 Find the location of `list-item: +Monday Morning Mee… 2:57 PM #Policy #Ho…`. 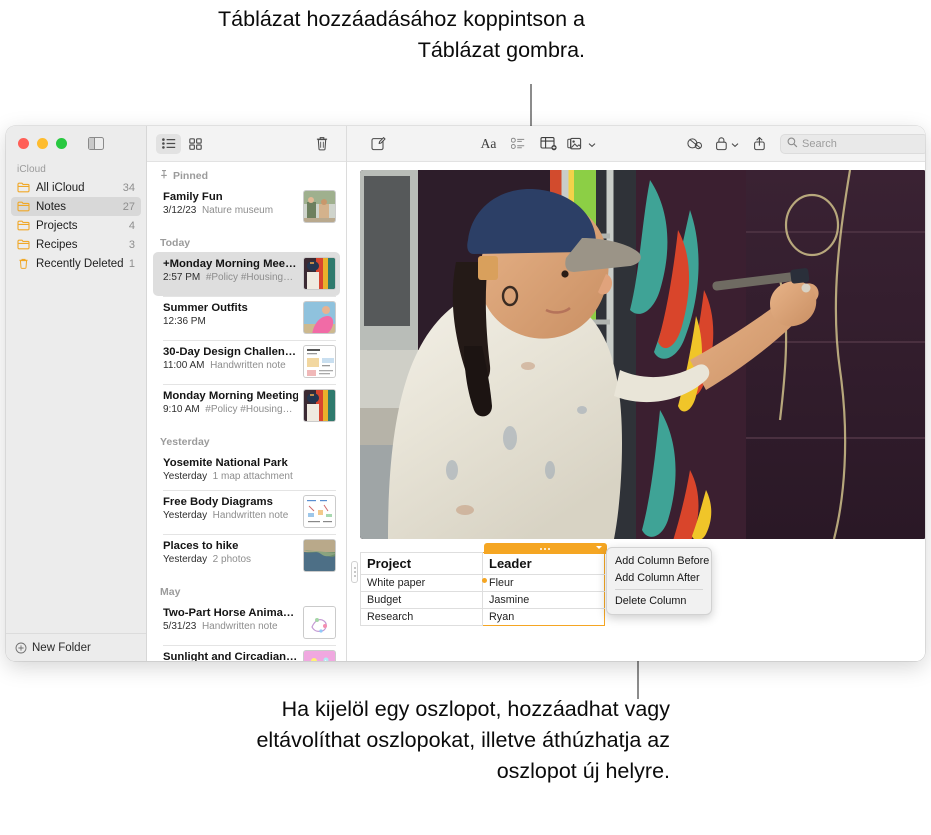

list-item: +Monday Morning Mee… 2:57 PM #Policy #Ho… is located at coordinates (246, 274).